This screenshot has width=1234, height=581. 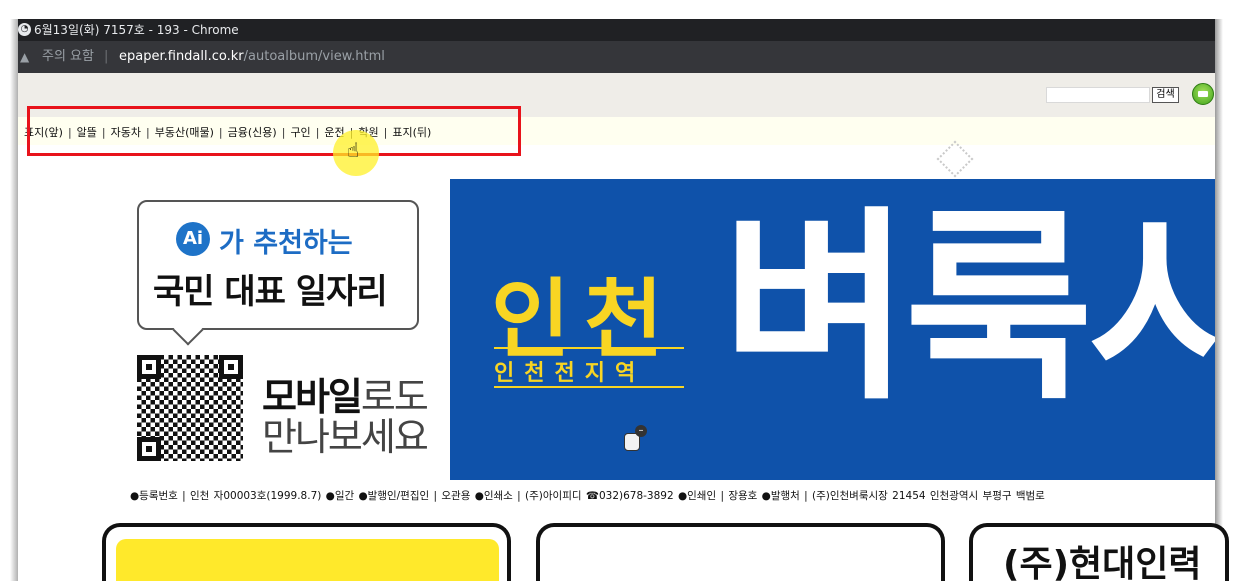 What do you see at coordinates (270, 292) in the screenshot?
I see `ai-ad-line2: 국민 대표 일자리` at bounding box center [270, 292].